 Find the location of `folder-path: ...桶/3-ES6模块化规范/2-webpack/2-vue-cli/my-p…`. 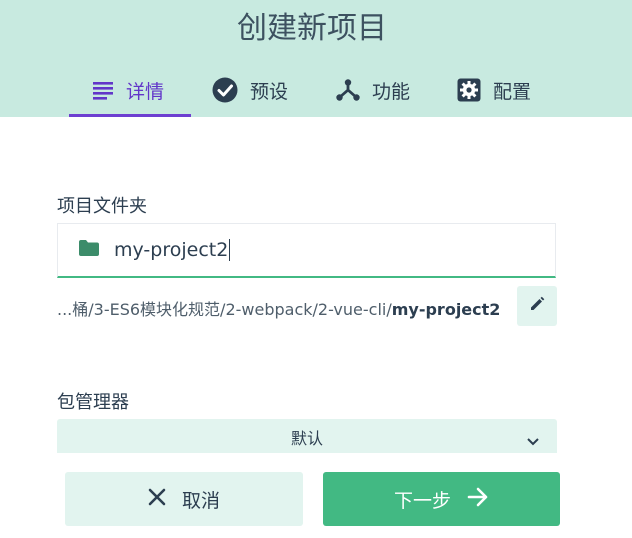

folder-path: ...桶/3-ES6模块化规范/2-webpack/2-vue-cli/my-p… is located at coordinates (282, 308).